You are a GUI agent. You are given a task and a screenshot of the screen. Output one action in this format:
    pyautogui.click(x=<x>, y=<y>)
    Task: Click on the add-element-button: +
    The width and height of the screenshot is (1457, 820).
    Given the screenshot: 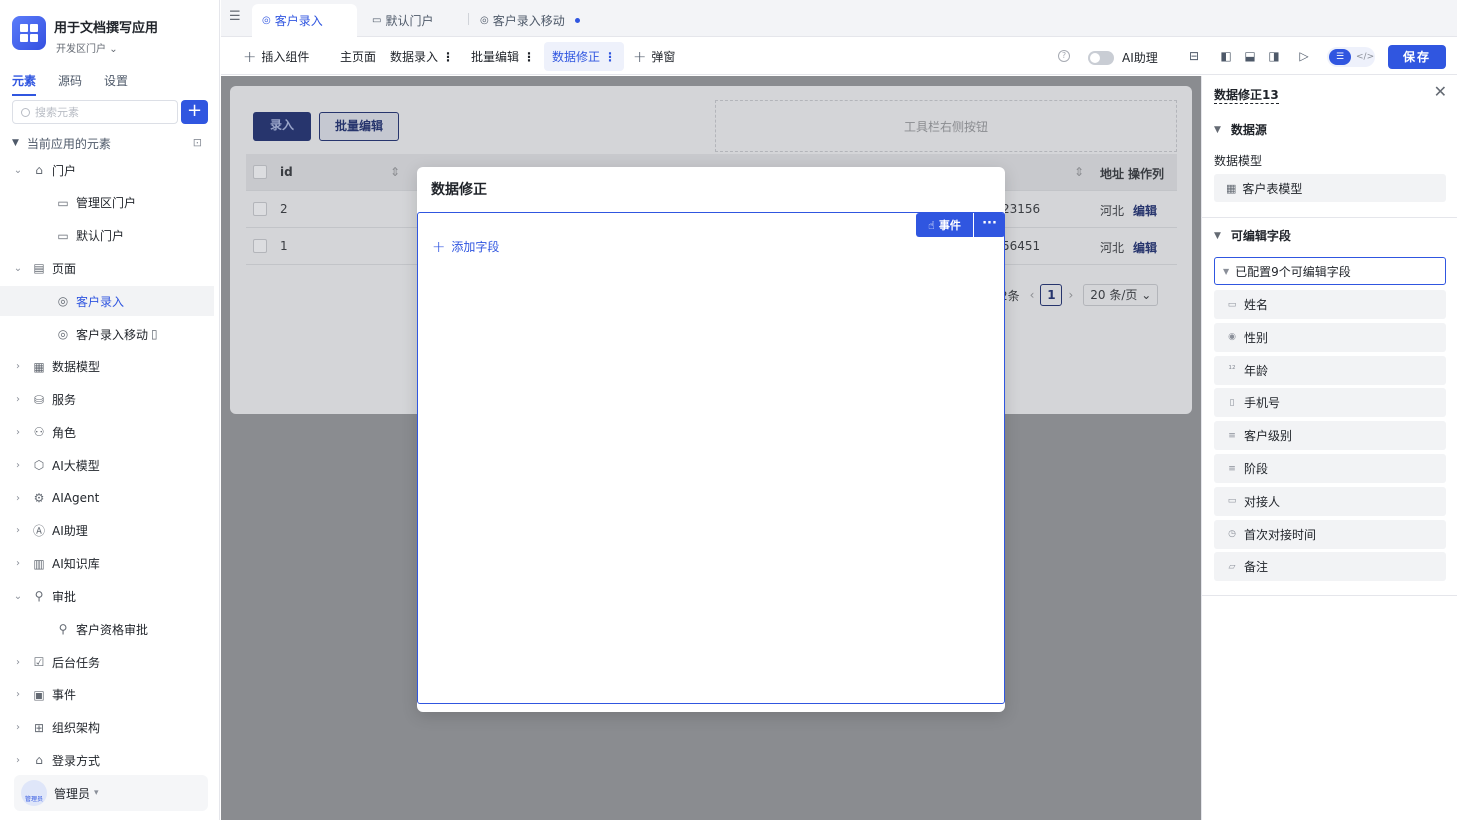 What is the action you would take?
    pyautogui.click(x=194, y=112)
    